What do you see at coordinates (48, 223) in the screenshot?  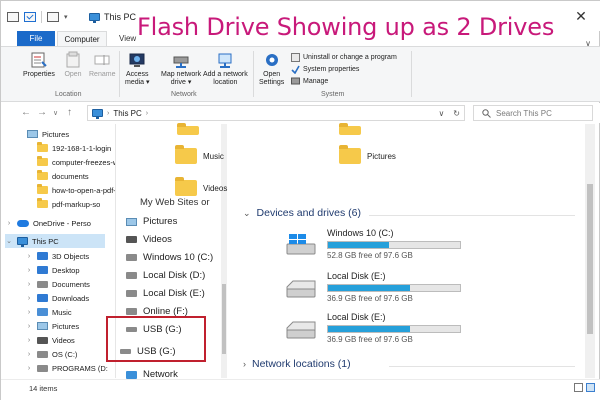 I see `nav-item-onedrive: › OneDrive - Perso` at bounding box center [48, 223].